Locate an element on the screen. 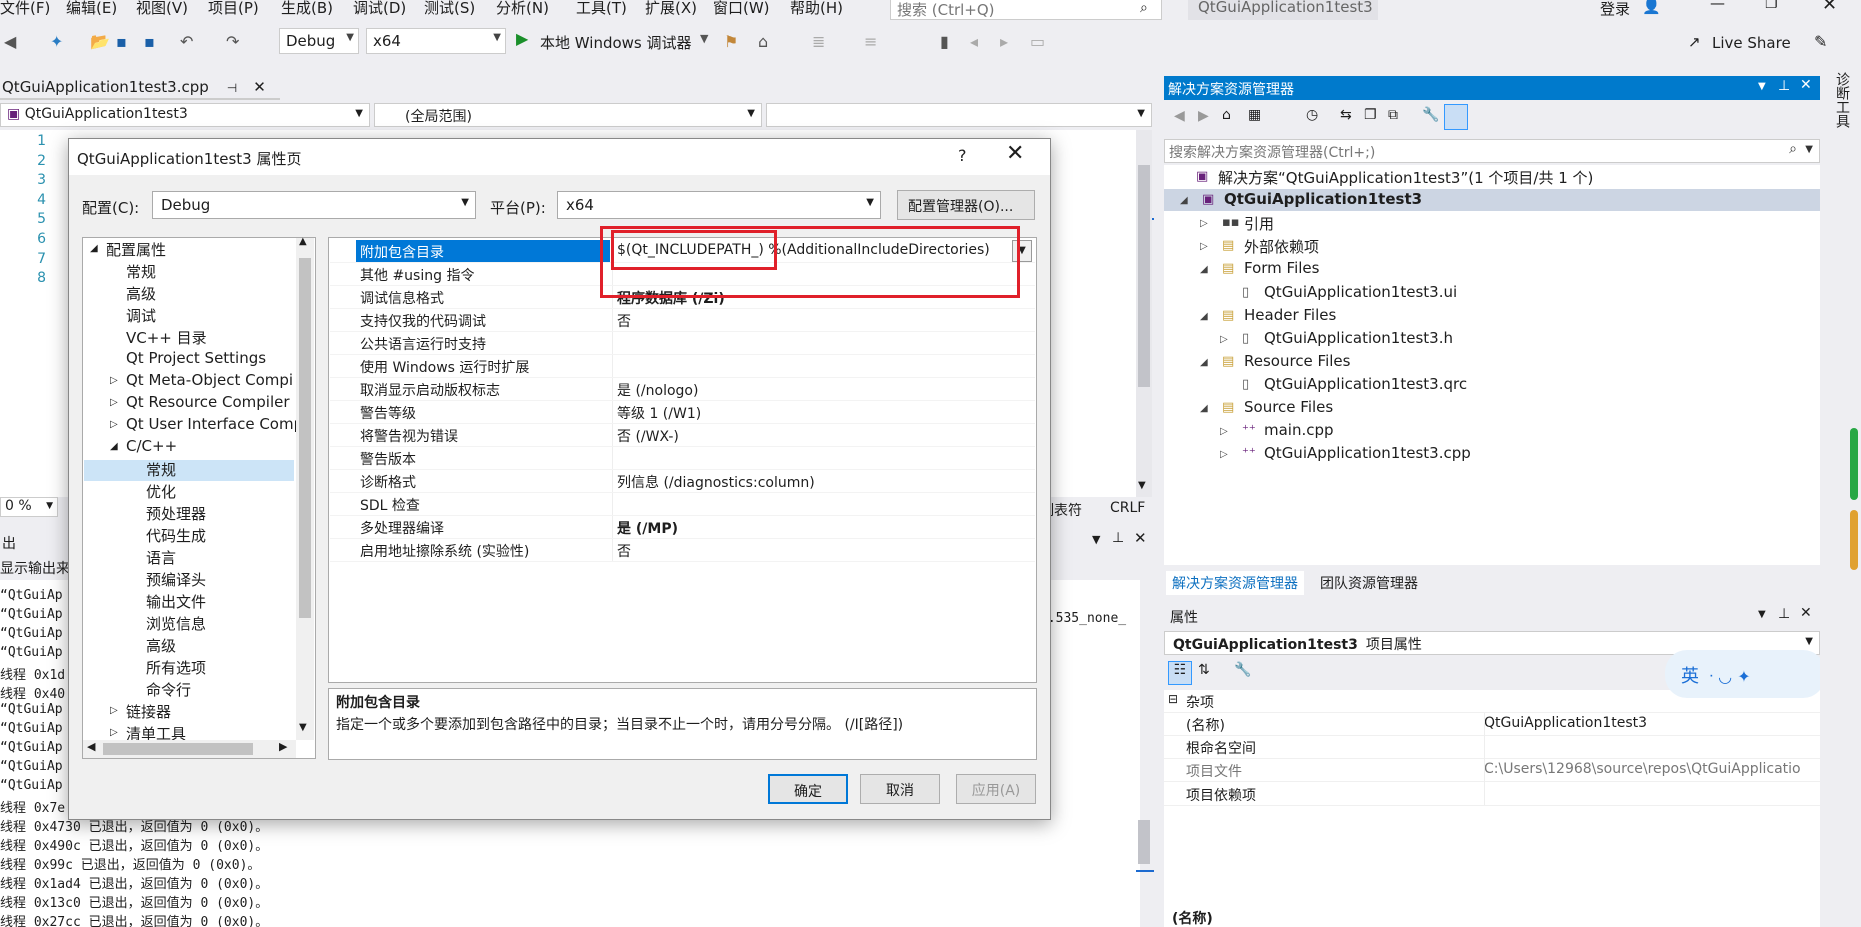 The image size is (1861, 927). search-input: 搜索 (Ctrl+Q) is located at coordinates (1026, 10).